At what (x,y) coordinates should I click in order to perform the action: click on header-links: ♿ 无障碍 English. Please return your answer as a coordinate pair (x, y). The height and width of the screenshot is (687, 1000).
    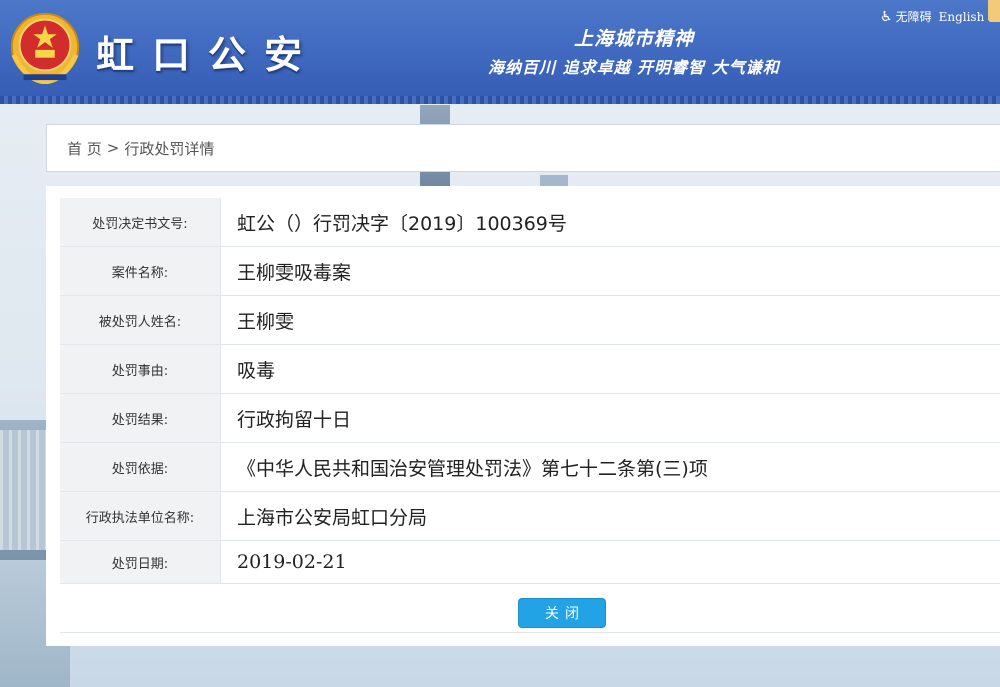
    Looking at the image, I should click on (932, 16).